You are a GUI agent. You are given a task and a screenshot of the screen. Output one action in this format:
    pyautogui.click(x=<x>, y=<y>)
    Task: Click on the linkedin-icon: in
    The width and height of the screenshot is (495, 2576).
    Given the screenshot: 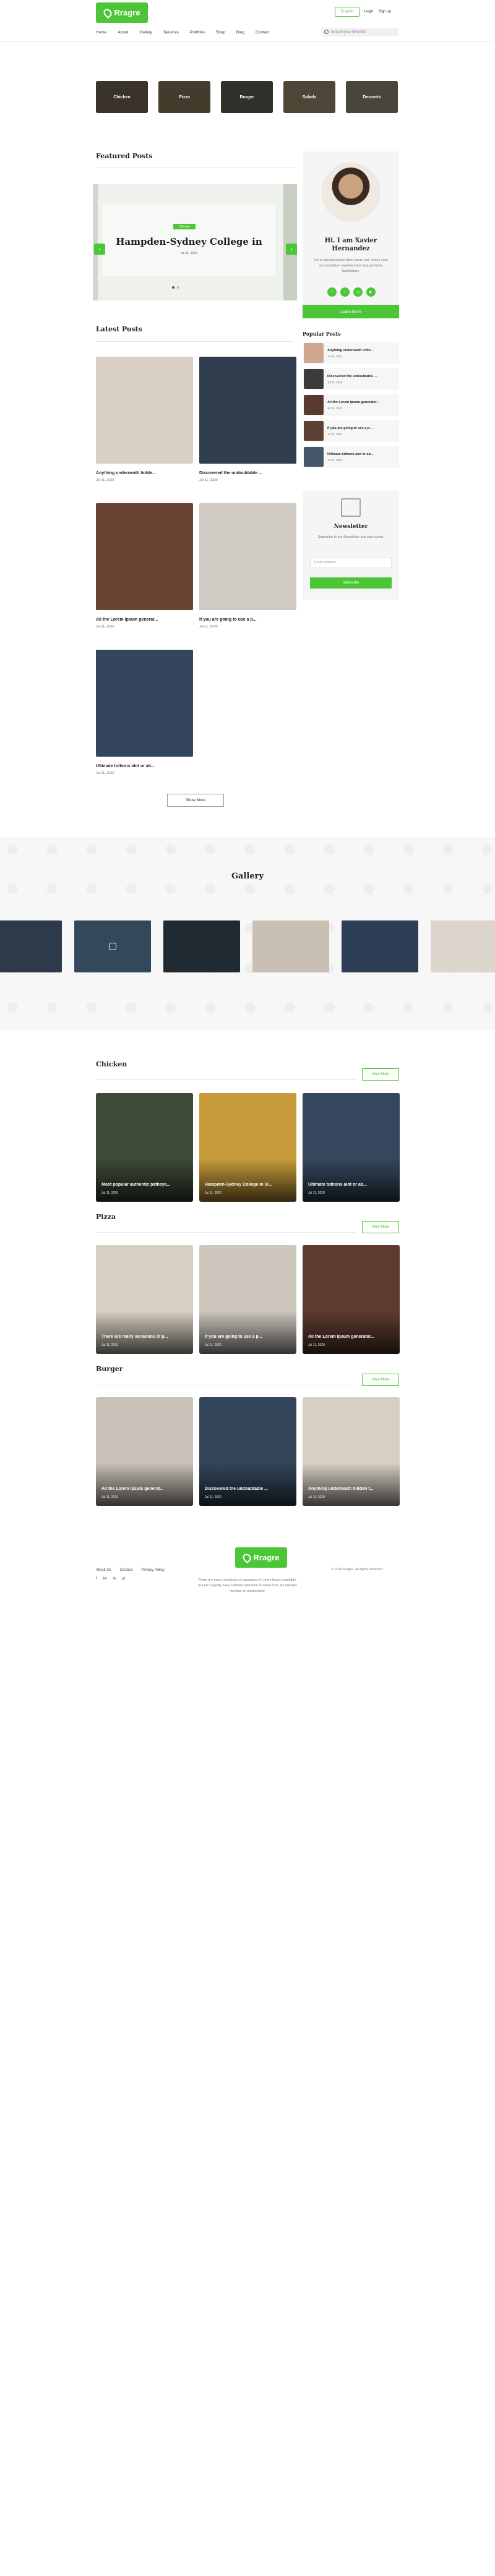 What is the action you would take?
    pyautogui.click(x=114, y=1579)
    